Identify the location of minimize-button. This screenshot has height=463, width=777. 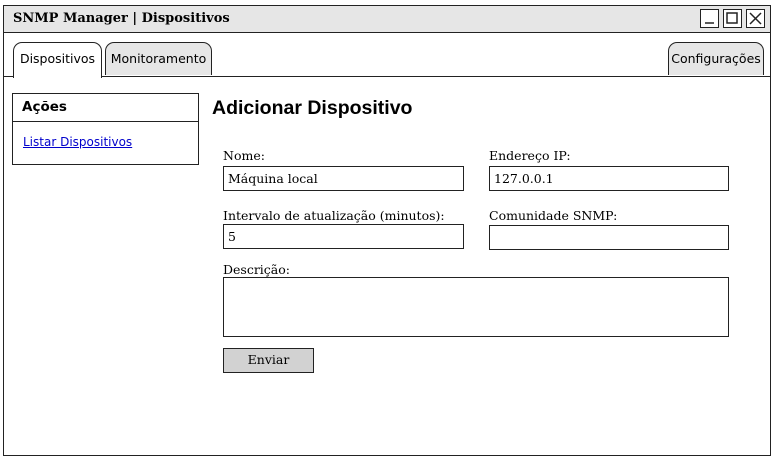
(709, 18).